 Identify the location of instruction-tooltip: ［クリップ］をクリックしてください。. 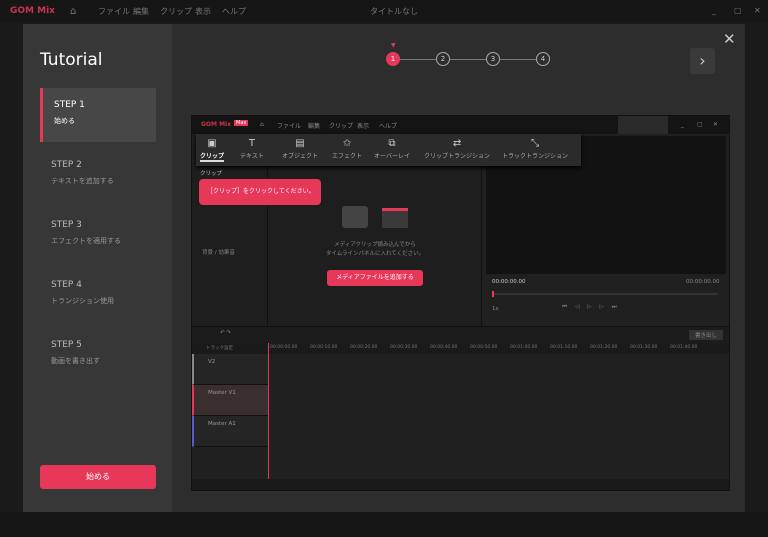
(260, 192).